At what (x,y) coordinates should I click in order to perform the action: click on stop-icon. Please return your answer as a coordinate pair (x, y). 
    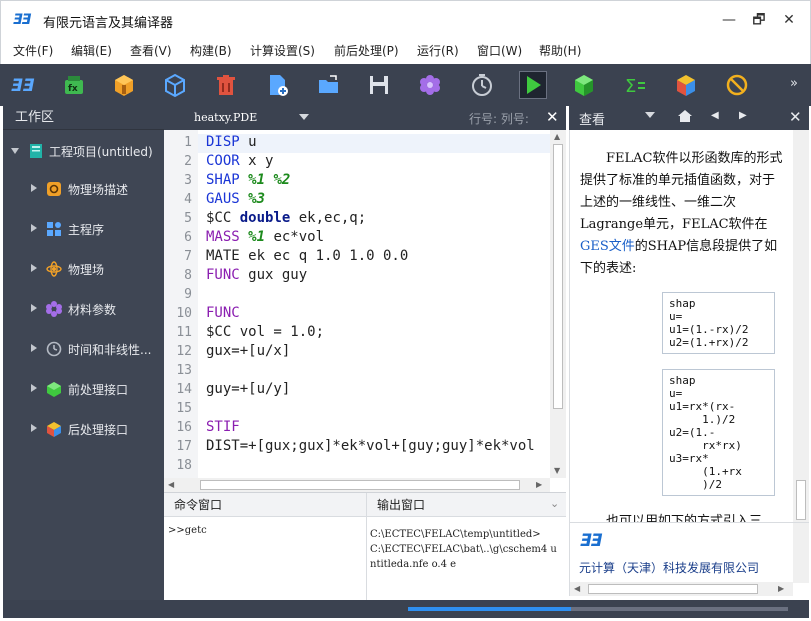
    Looking at the image, I should click on (737, 85).